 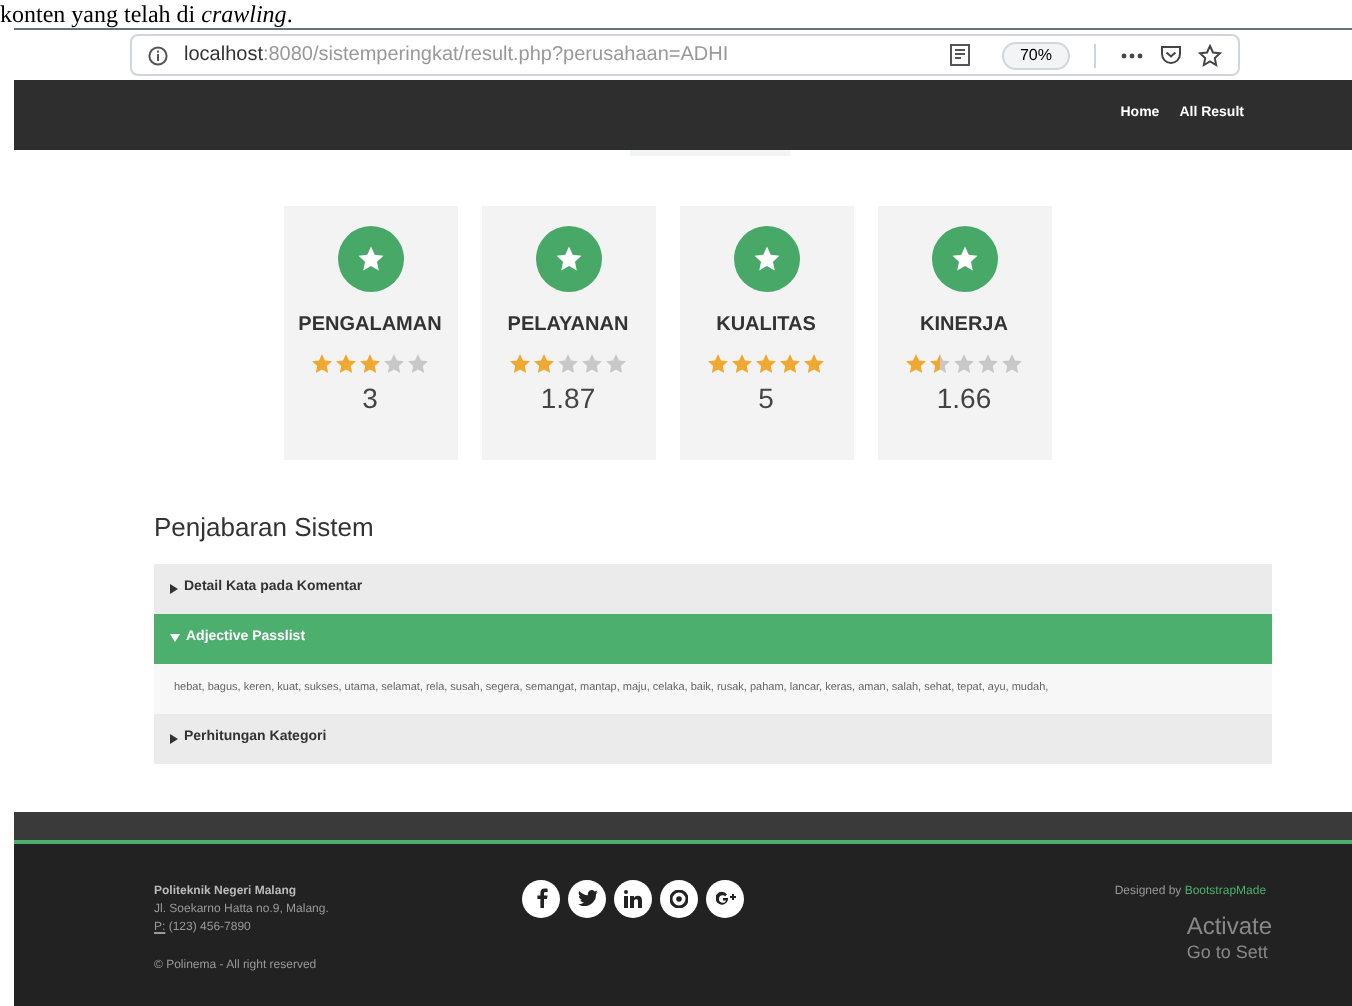 What do you see at coordinates (1229, 925) in the screenshot?
I see `activation-watermark-title: Activate` at bounding box center [1229, 925].